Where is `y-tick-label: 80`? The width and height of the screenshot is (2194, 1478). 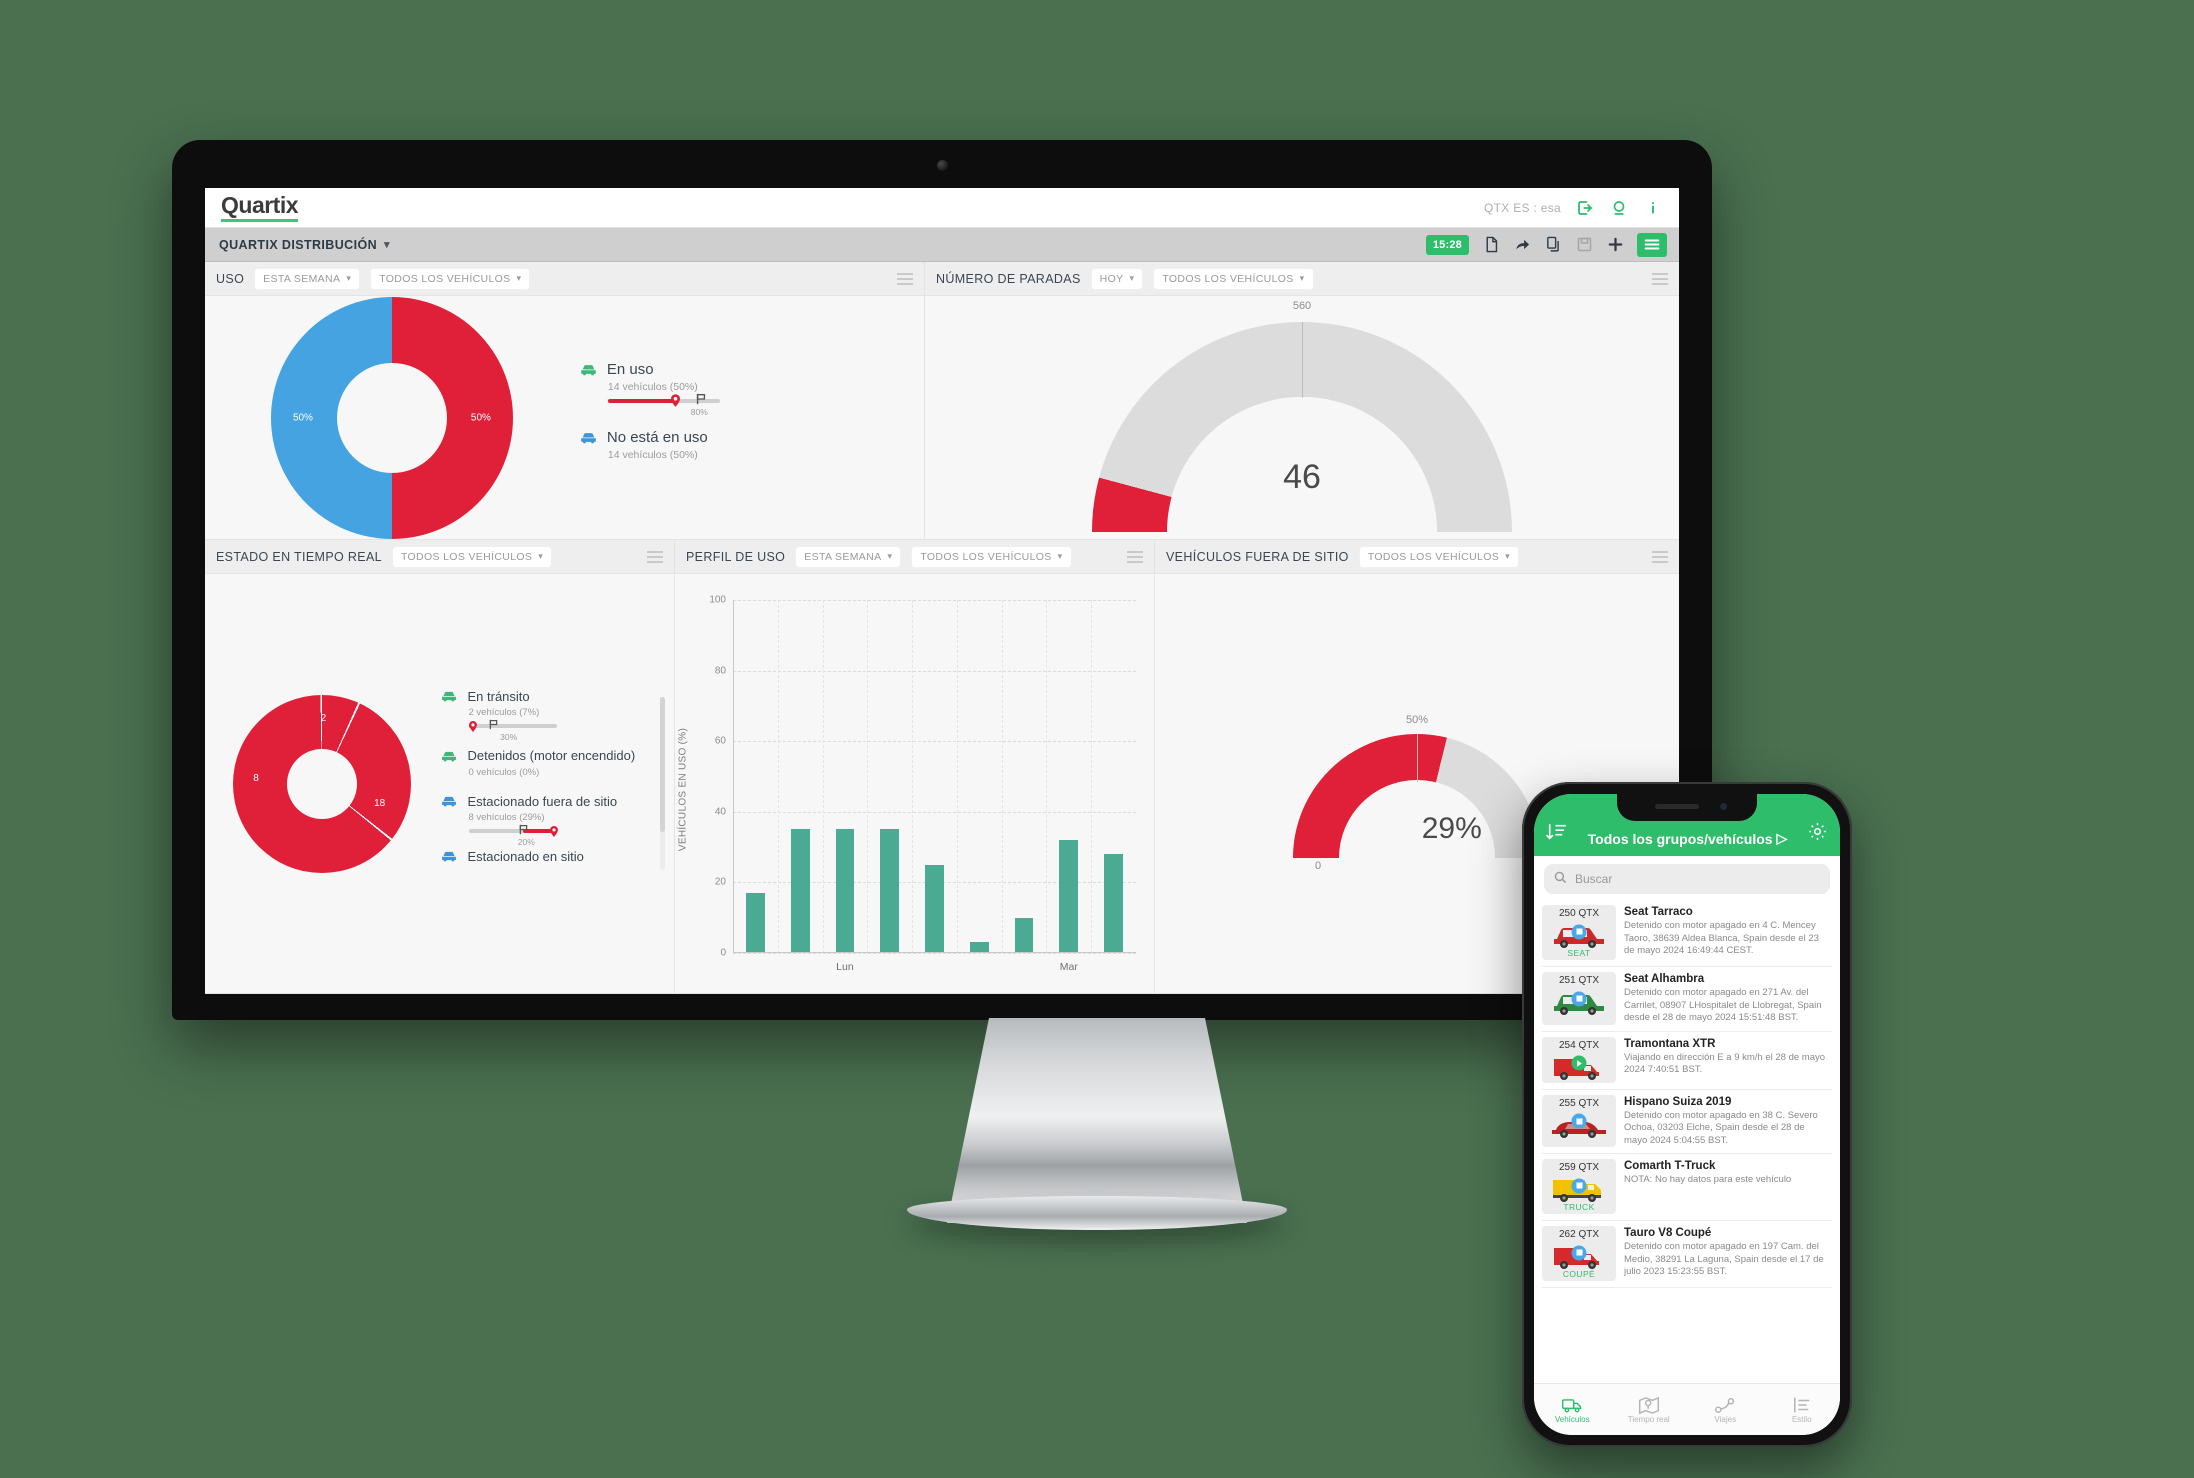
y-tick-label: 80 is located at coordinates (720, 671).